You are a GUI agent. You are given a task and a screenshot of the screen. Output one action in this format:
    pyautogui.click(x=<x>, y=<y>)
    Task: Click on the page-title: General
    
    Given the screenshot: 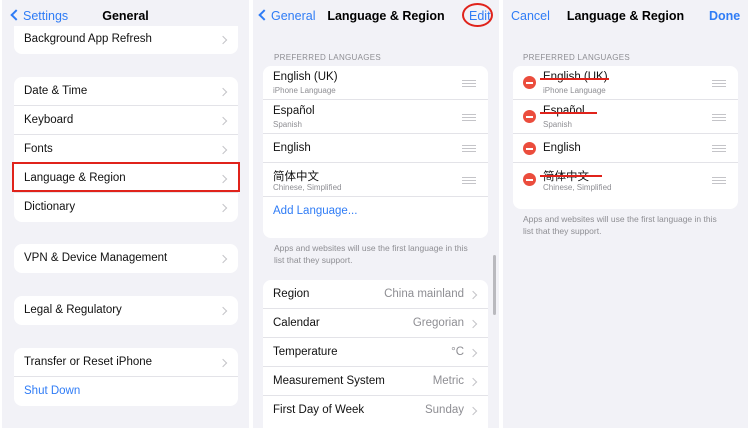 What is the action you would take?
    pyautogui.click(x=125, y=16)
    